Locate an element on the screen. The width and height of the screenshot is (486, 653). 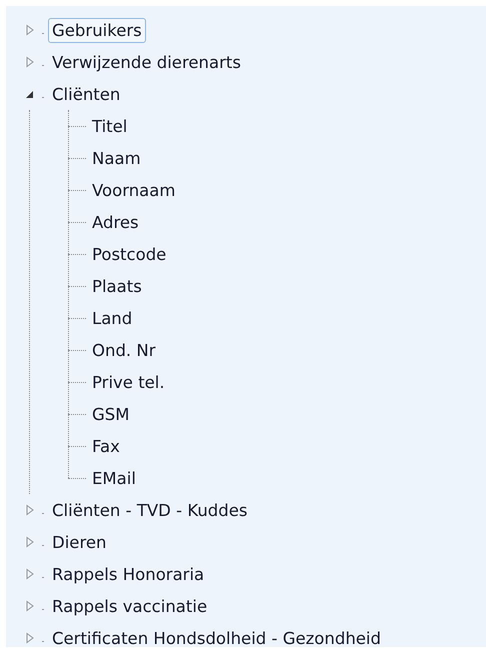
tree-item: Certificaten Hondsdolheid - Gezondheid is located at coordinates (216, 636).